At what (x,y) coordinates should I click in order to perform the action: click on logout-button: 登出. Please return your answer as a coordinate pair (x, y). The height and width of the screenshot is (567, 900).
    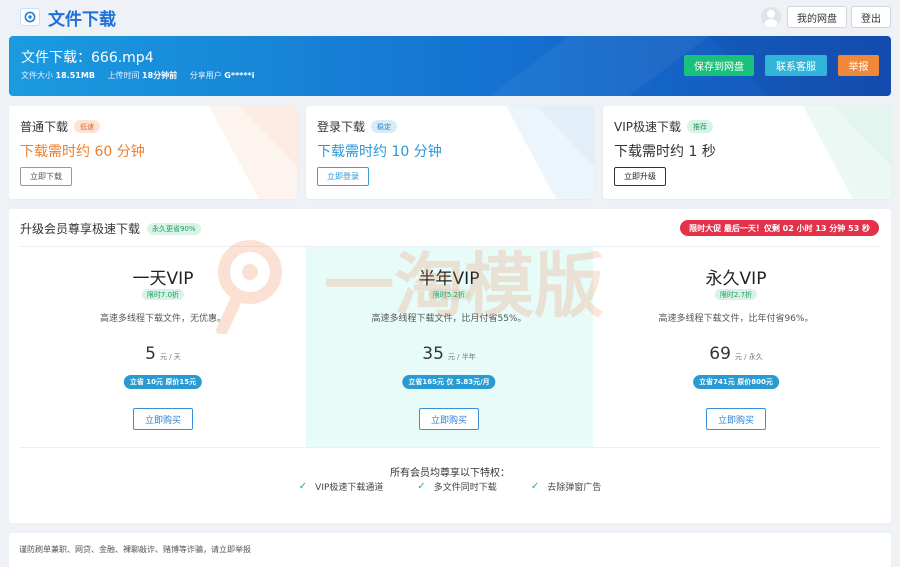
    Looking at the image, I should click on (871, 17).